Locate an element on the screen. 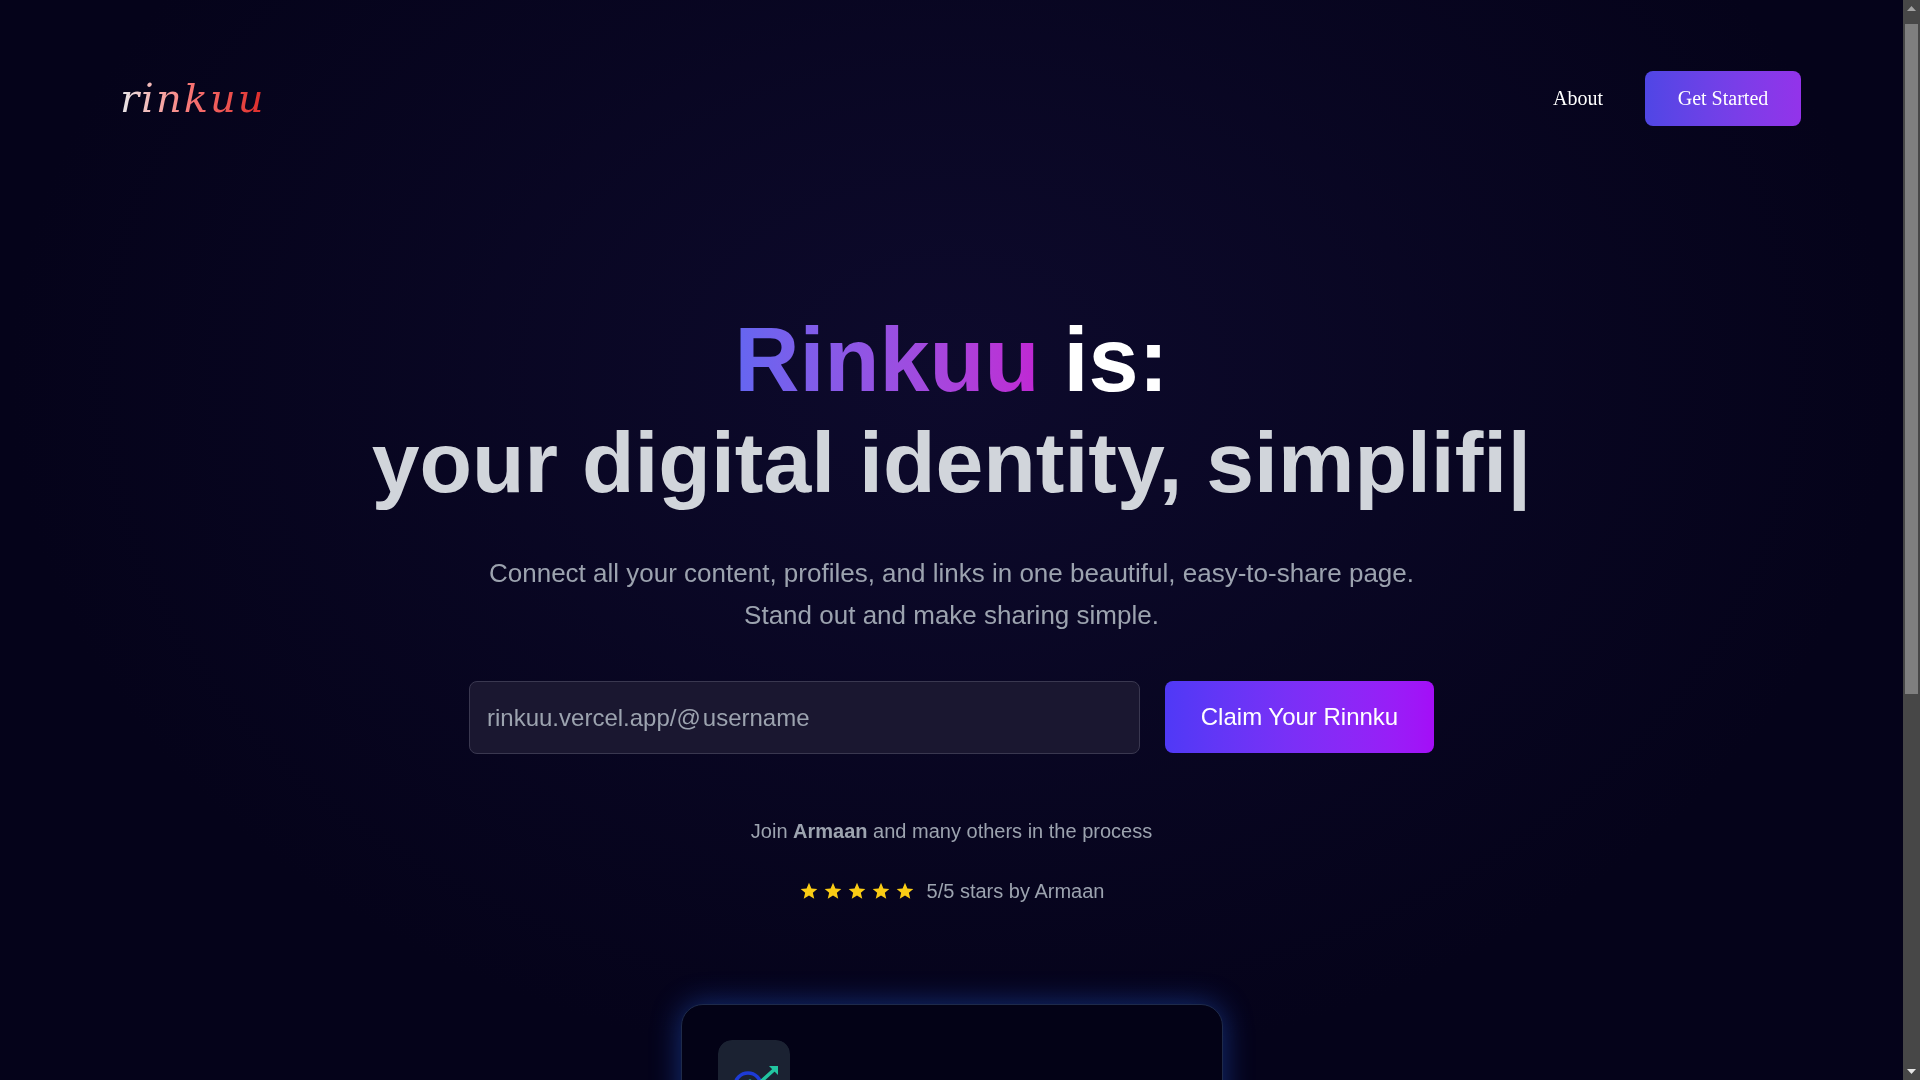 Image resolution: width=1920 pixels, height=1080 pixels. subtitle: Stand out and make sharing simple. is located at coordinates (951, 615).